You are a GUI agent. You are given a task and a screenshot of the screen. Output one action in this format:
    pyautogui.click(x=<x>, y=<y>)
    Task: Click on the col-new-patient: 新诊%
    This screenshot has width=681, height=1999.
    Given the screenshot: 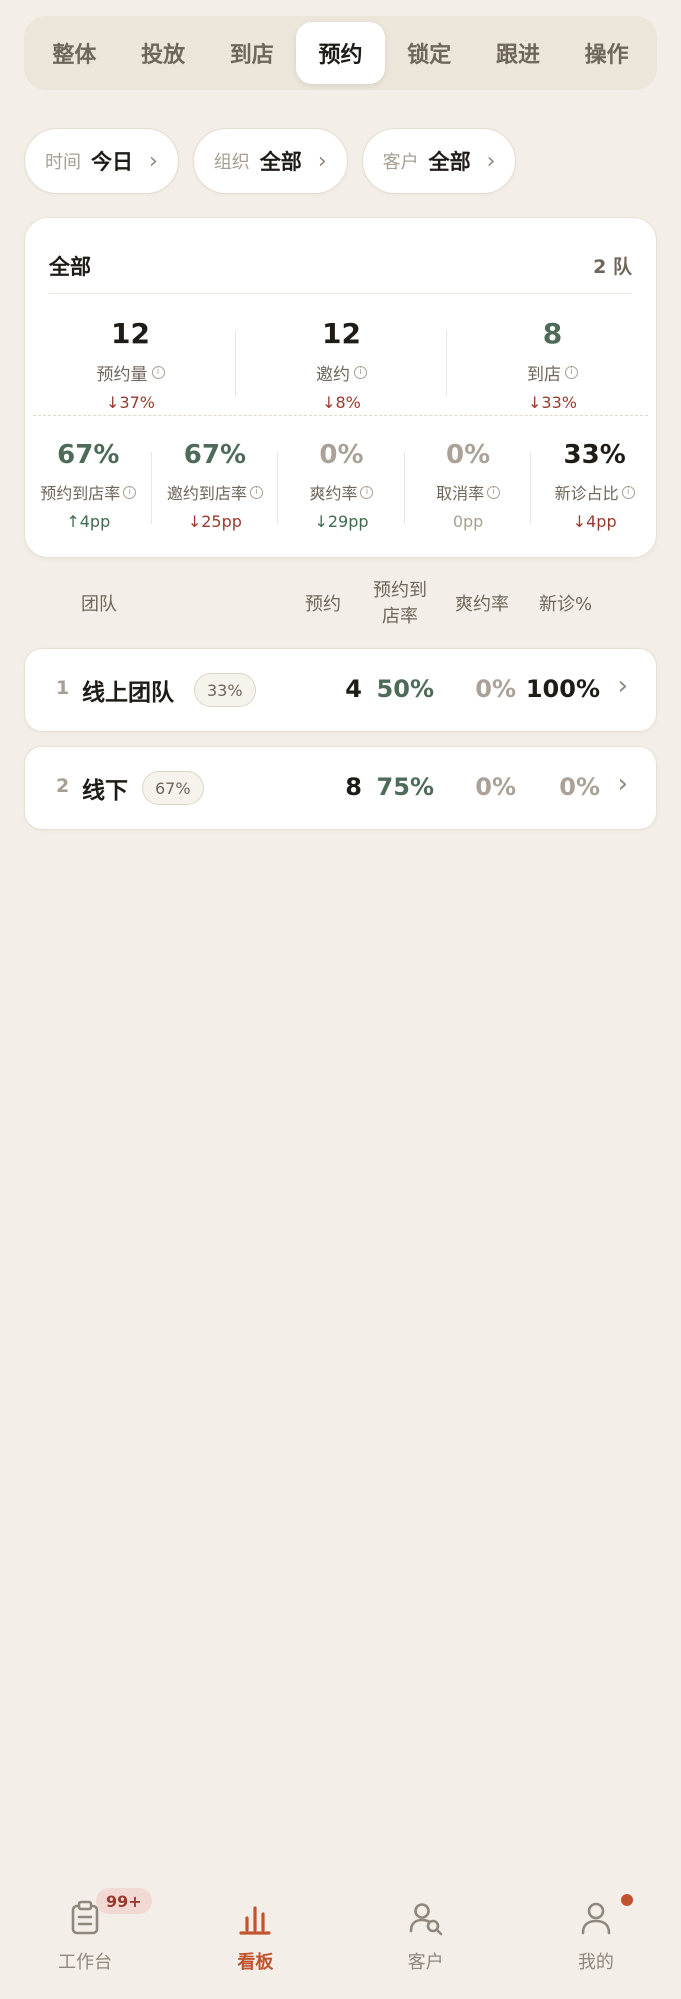 What is the action you would take?
    pyautogui.click(x=566, y=604)
    